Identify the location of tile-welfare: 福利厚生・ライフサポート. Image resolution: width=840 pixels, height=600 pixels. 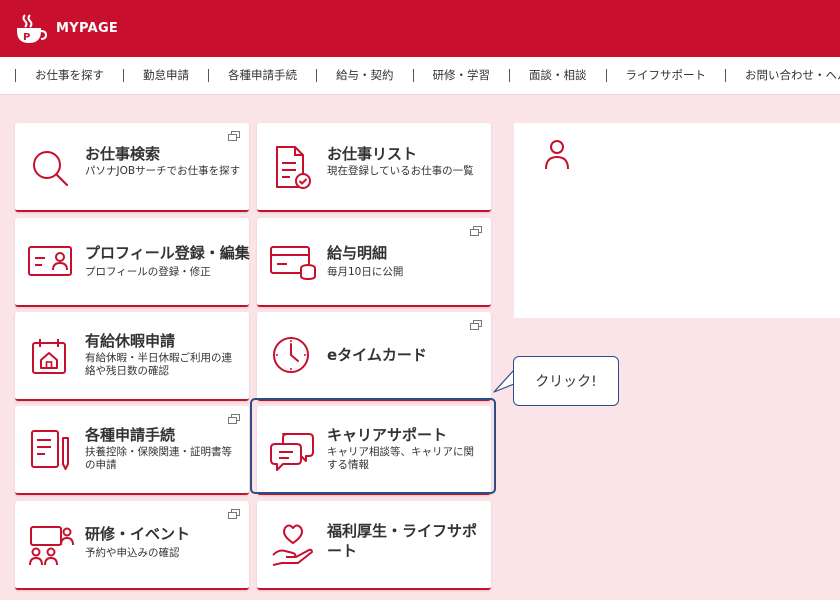
(374, 545).